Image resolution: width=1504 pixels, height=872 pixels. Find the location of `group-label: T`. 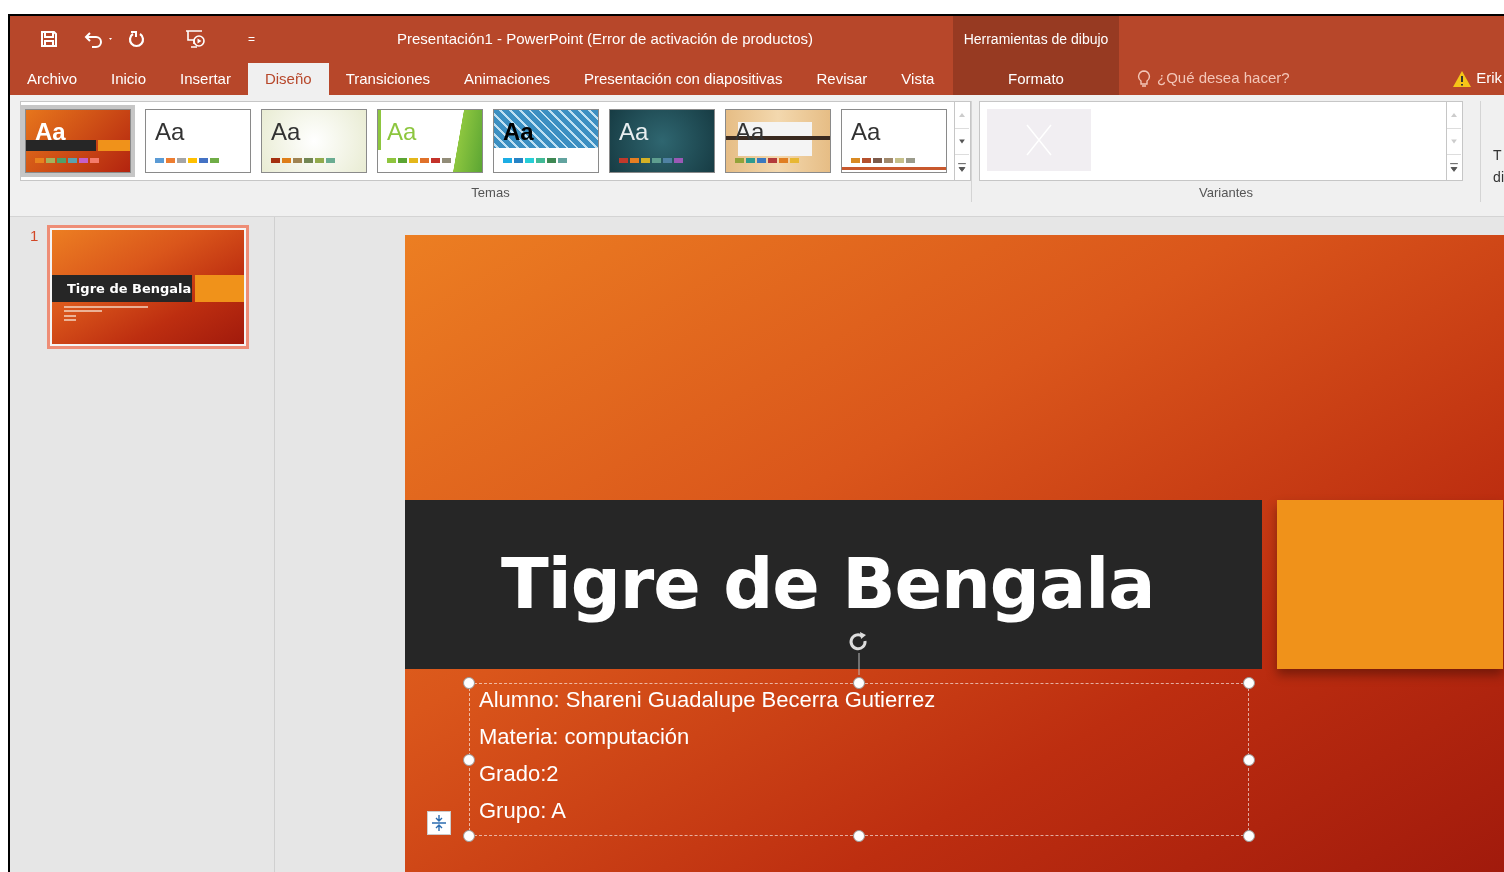

group-label: T is located at coordinates (1498, 155).